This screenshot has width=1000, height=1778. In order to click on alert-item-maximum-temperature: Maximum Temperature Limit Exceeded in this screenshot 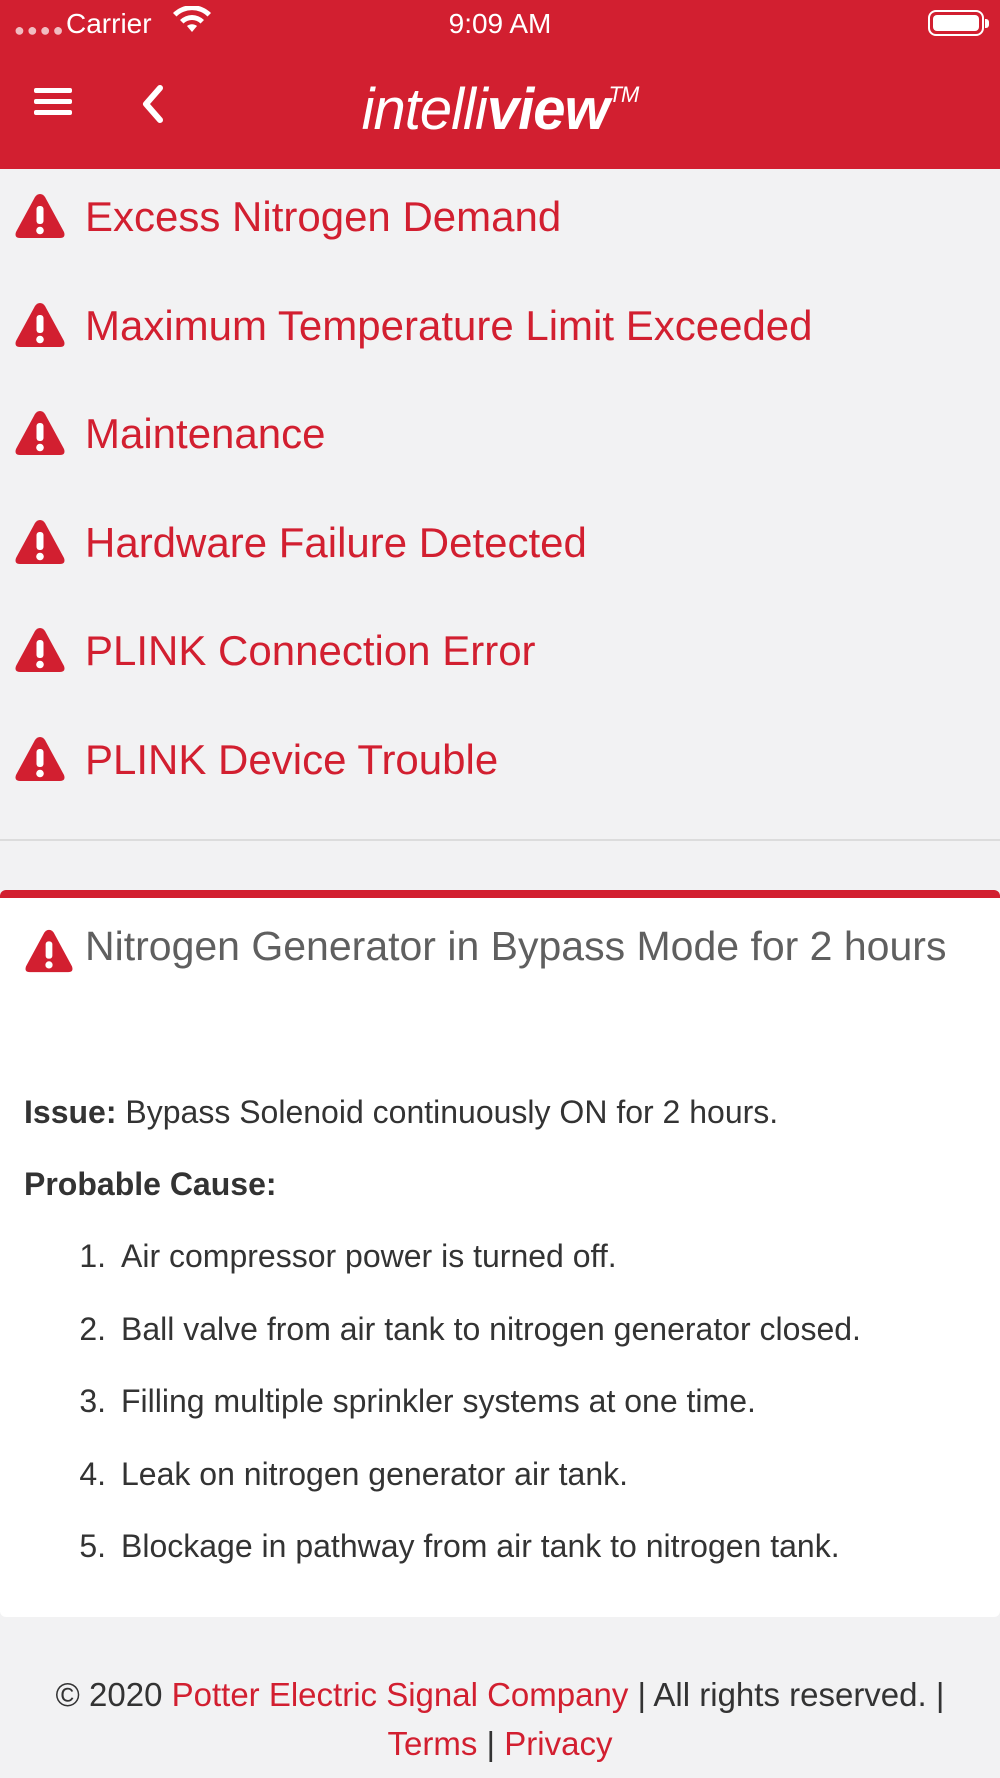, I will do `click(500, 336)`.